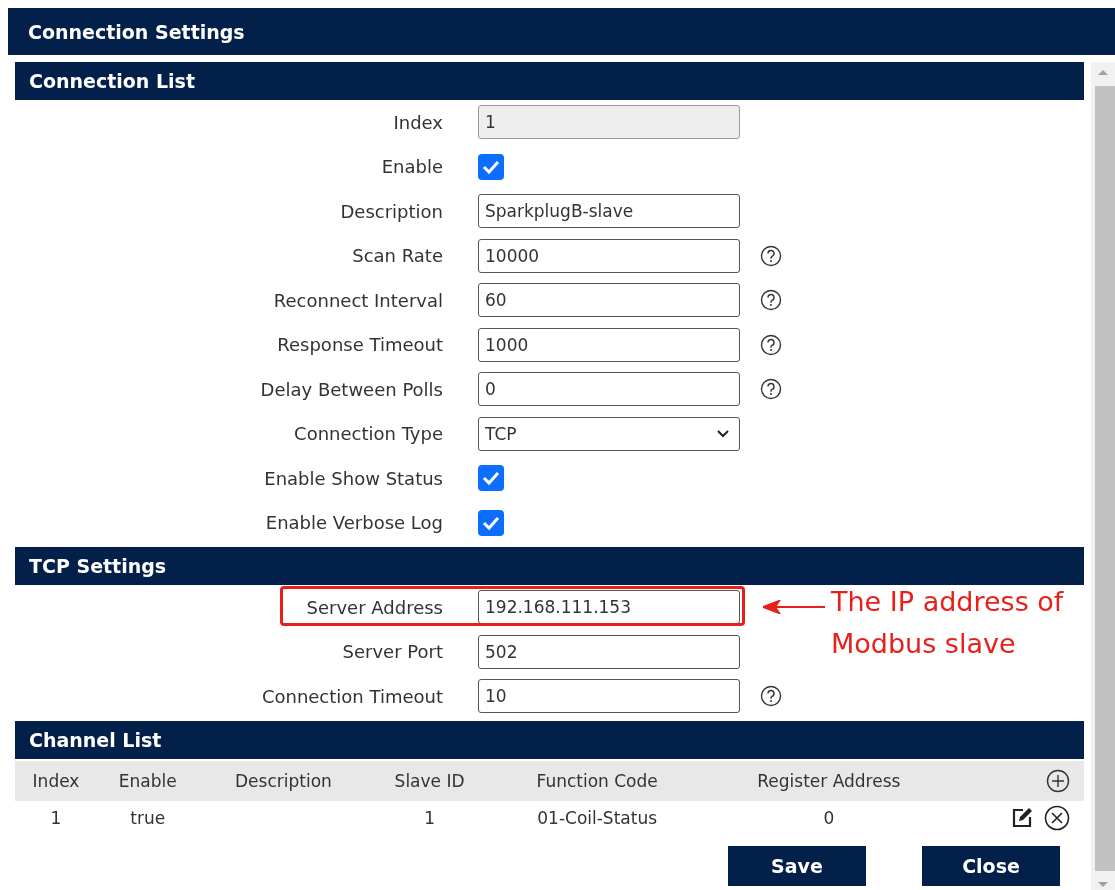 The height and width of the screenshot is (890, 1115). I want to click on field-label: Scan Rate, so click(397, 256).